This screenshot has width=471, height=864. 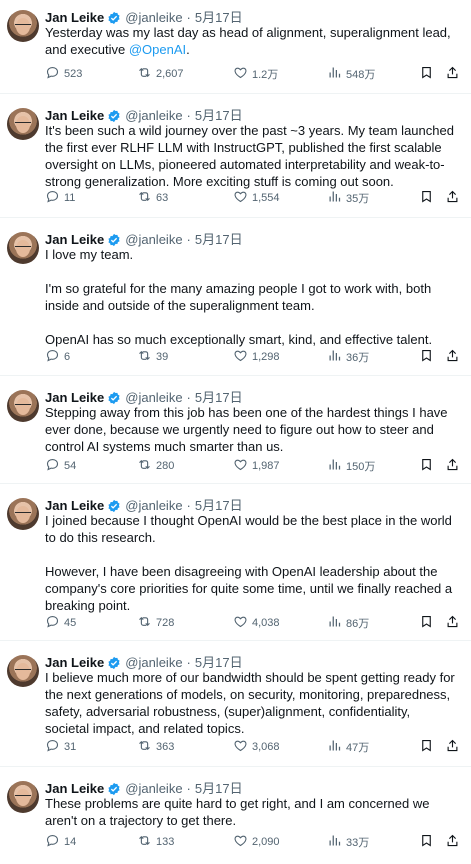 I want to click on retweet-button: 133, so click(x=155, y=842).